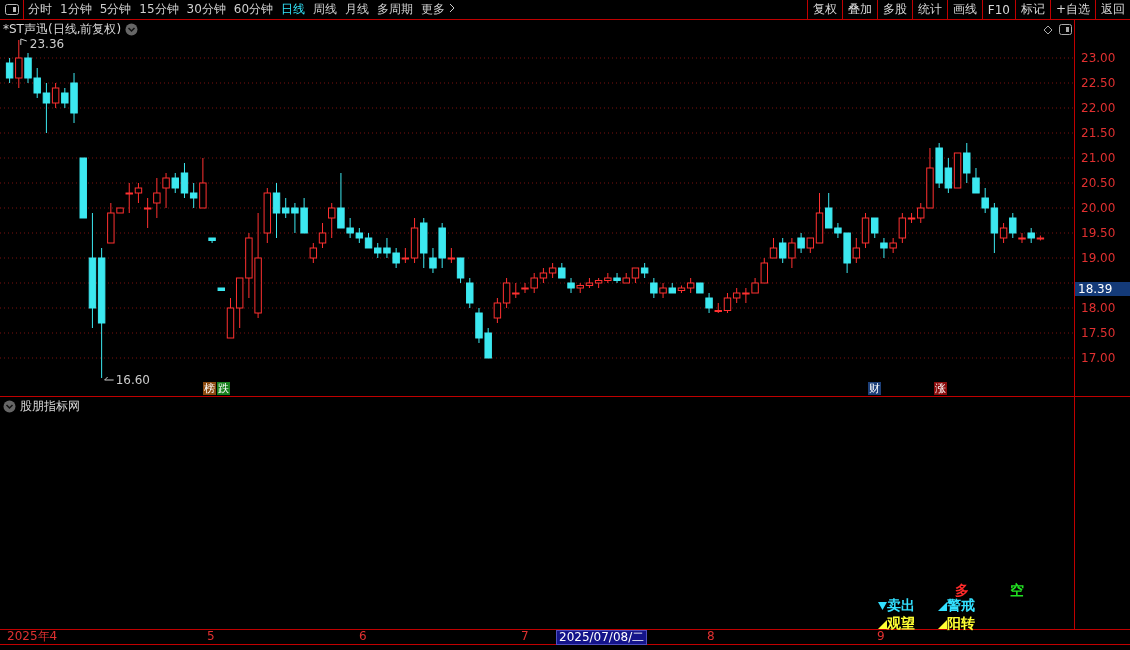 Image resolution: width=1130 pixels, height=650 pixels. I want to click on period-tab: 60分钟, so click(253, 9).